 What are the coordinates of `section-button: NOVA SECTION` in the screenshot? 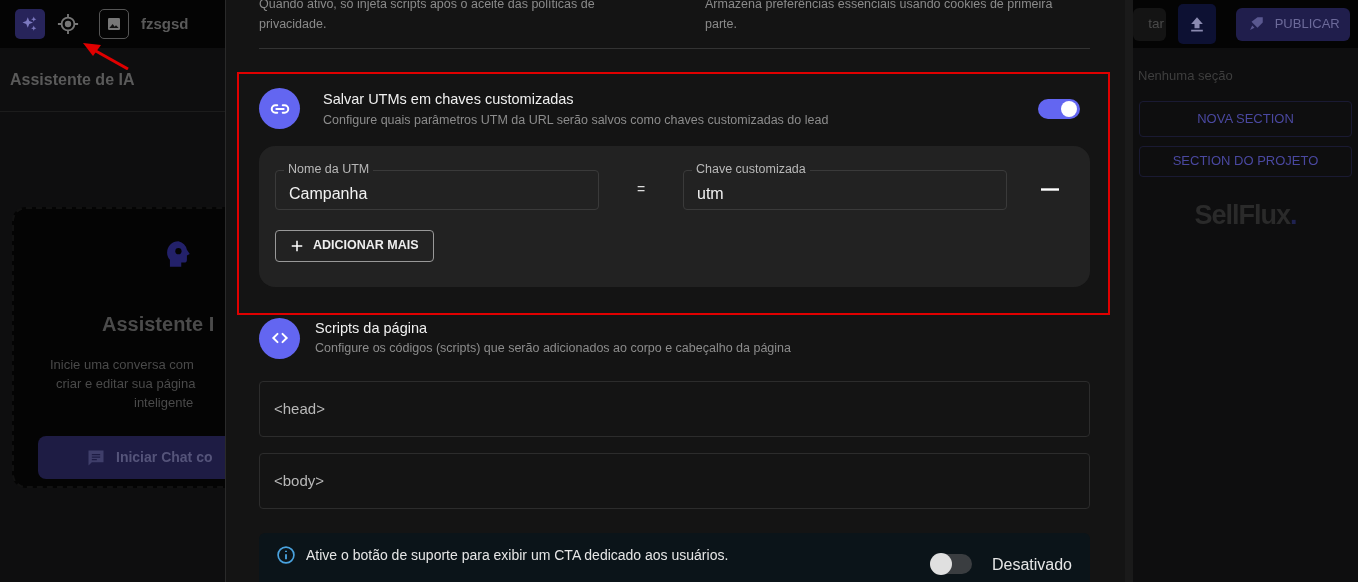 It's located at (1245, 118).